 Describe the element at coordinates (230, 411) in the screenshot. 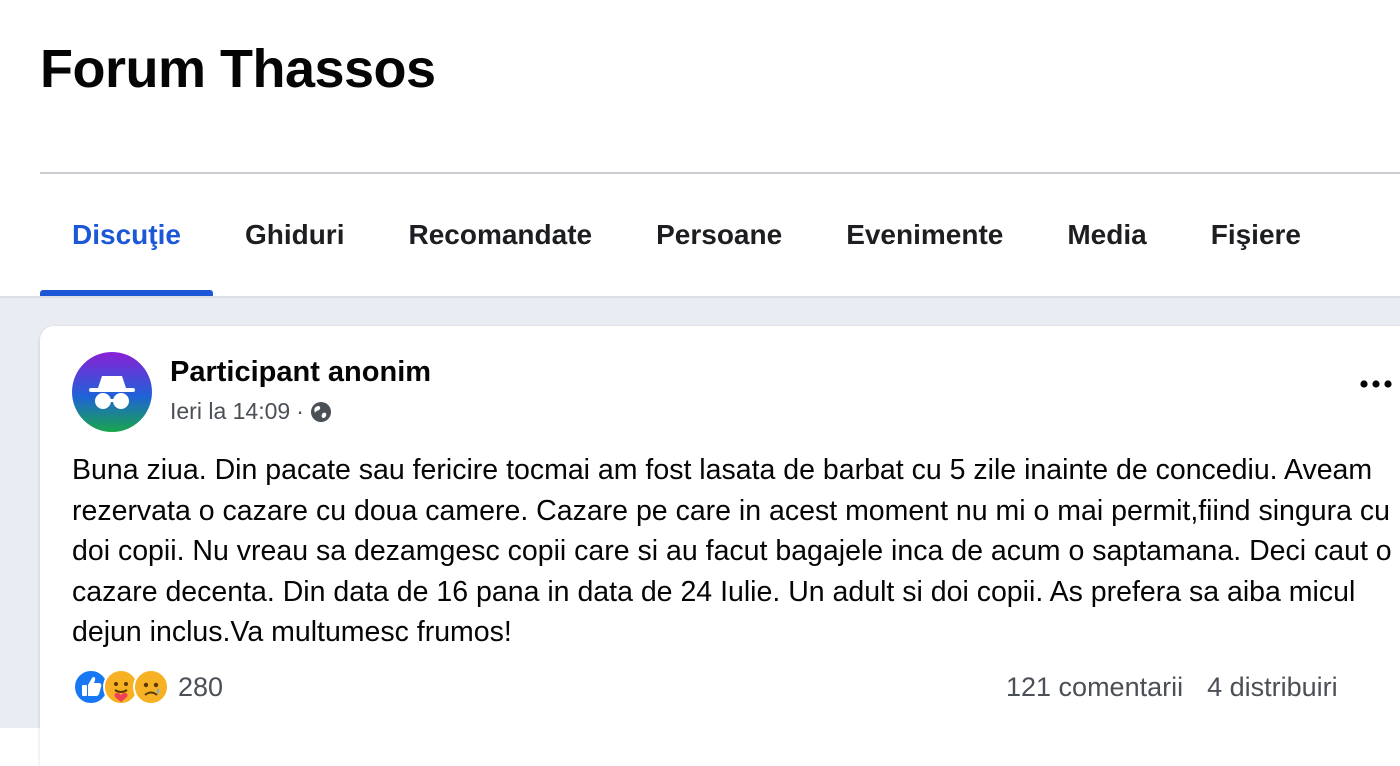

I see `post-timestamp: Ieri la 14:09` at that location.